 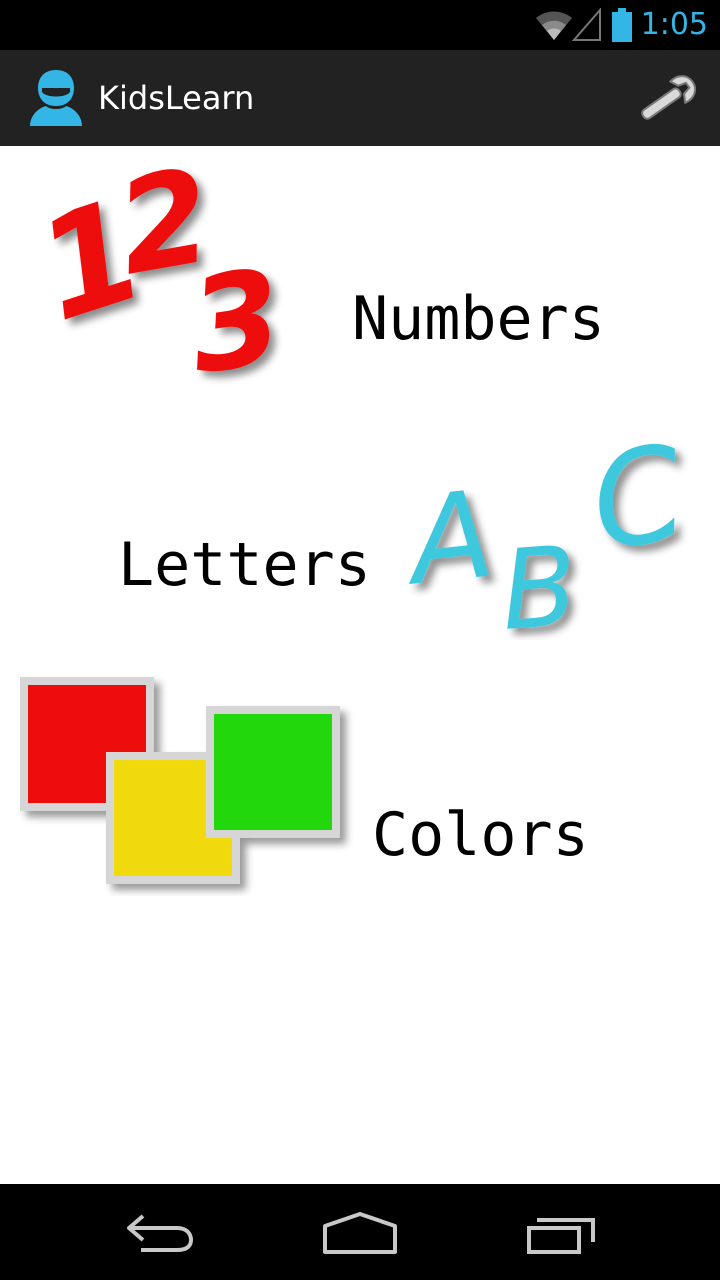 I want to click on recent-apps-icon, so click(x=561, y=1236).